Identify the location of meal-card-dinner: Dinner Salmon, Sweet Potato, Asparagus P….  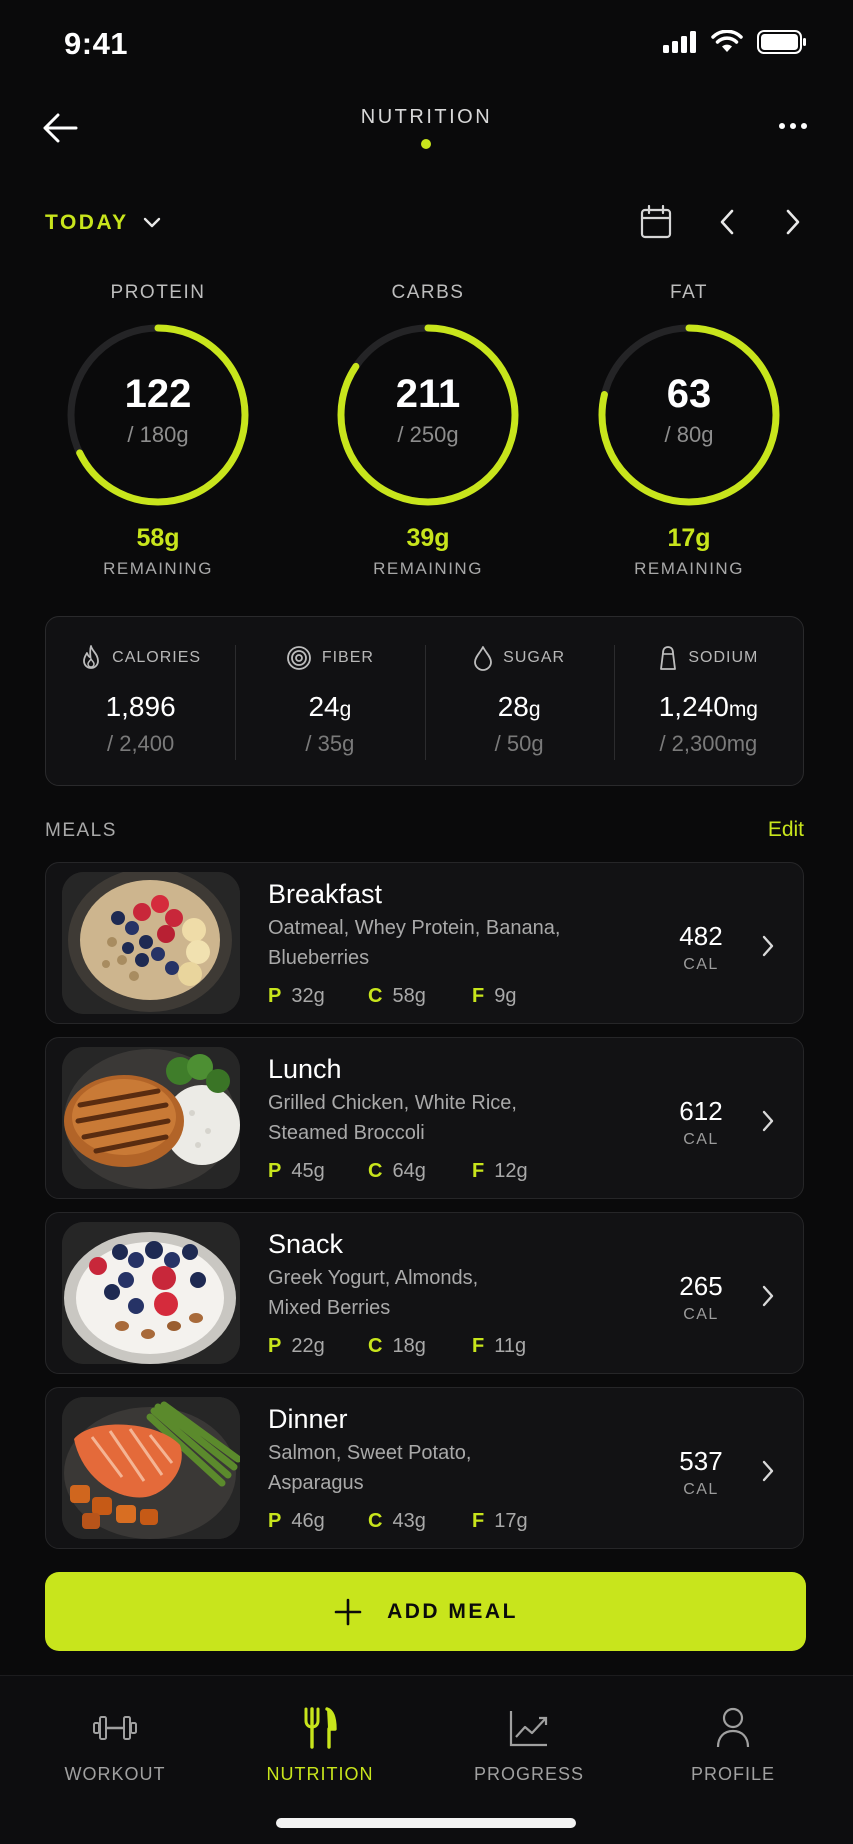
(424, 1468).